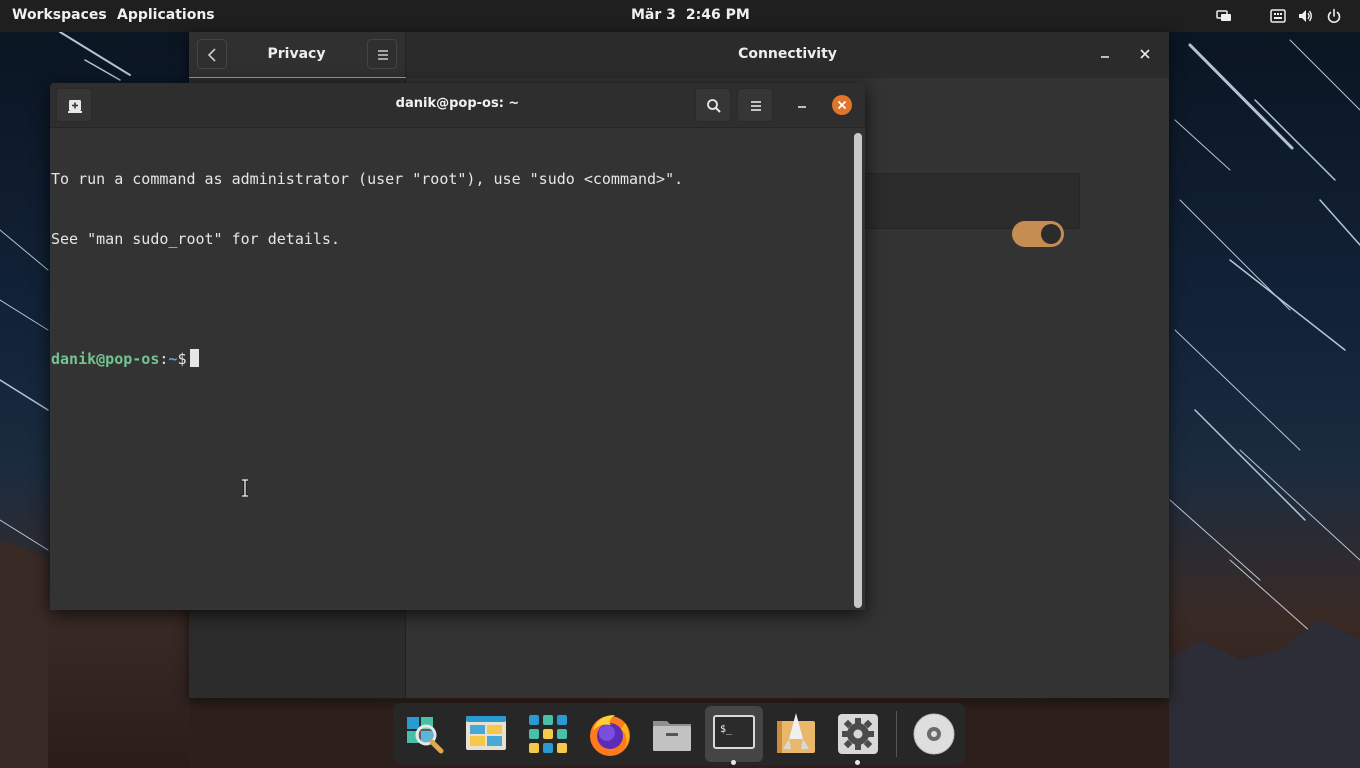 The height and width of the screenshot is (768, 1360). What do you see at coordinates (858, 734) in the screenshot?
I see `settings-icon` at bounding box center [858, 734].